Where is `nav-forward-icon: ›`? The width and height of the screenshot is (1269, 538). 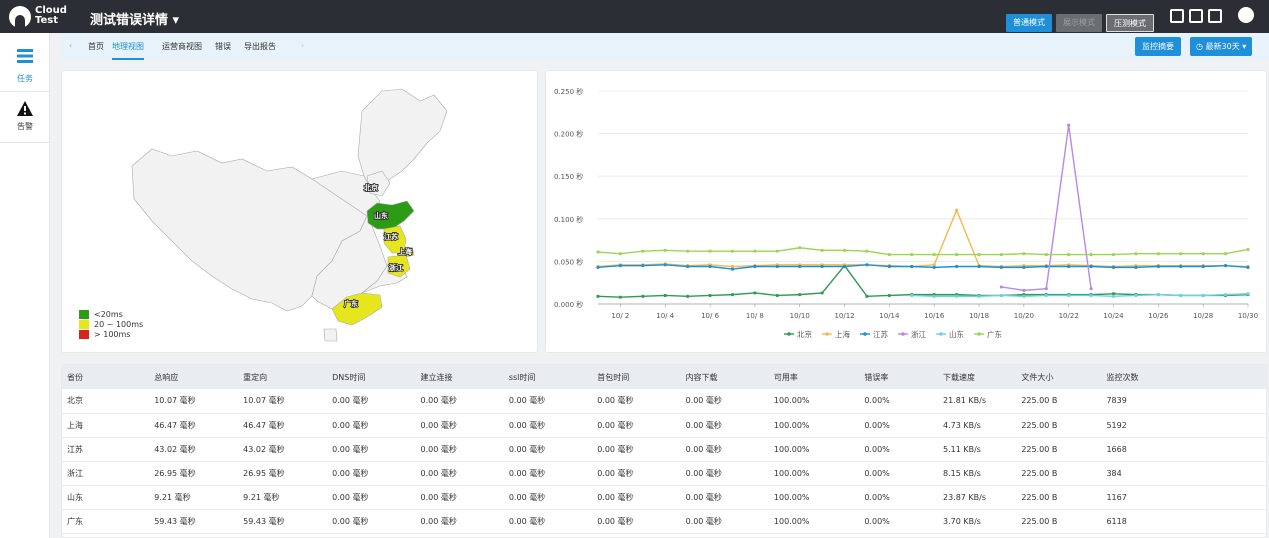
nav-forward-icon: › is located at coordinates (302, 50).